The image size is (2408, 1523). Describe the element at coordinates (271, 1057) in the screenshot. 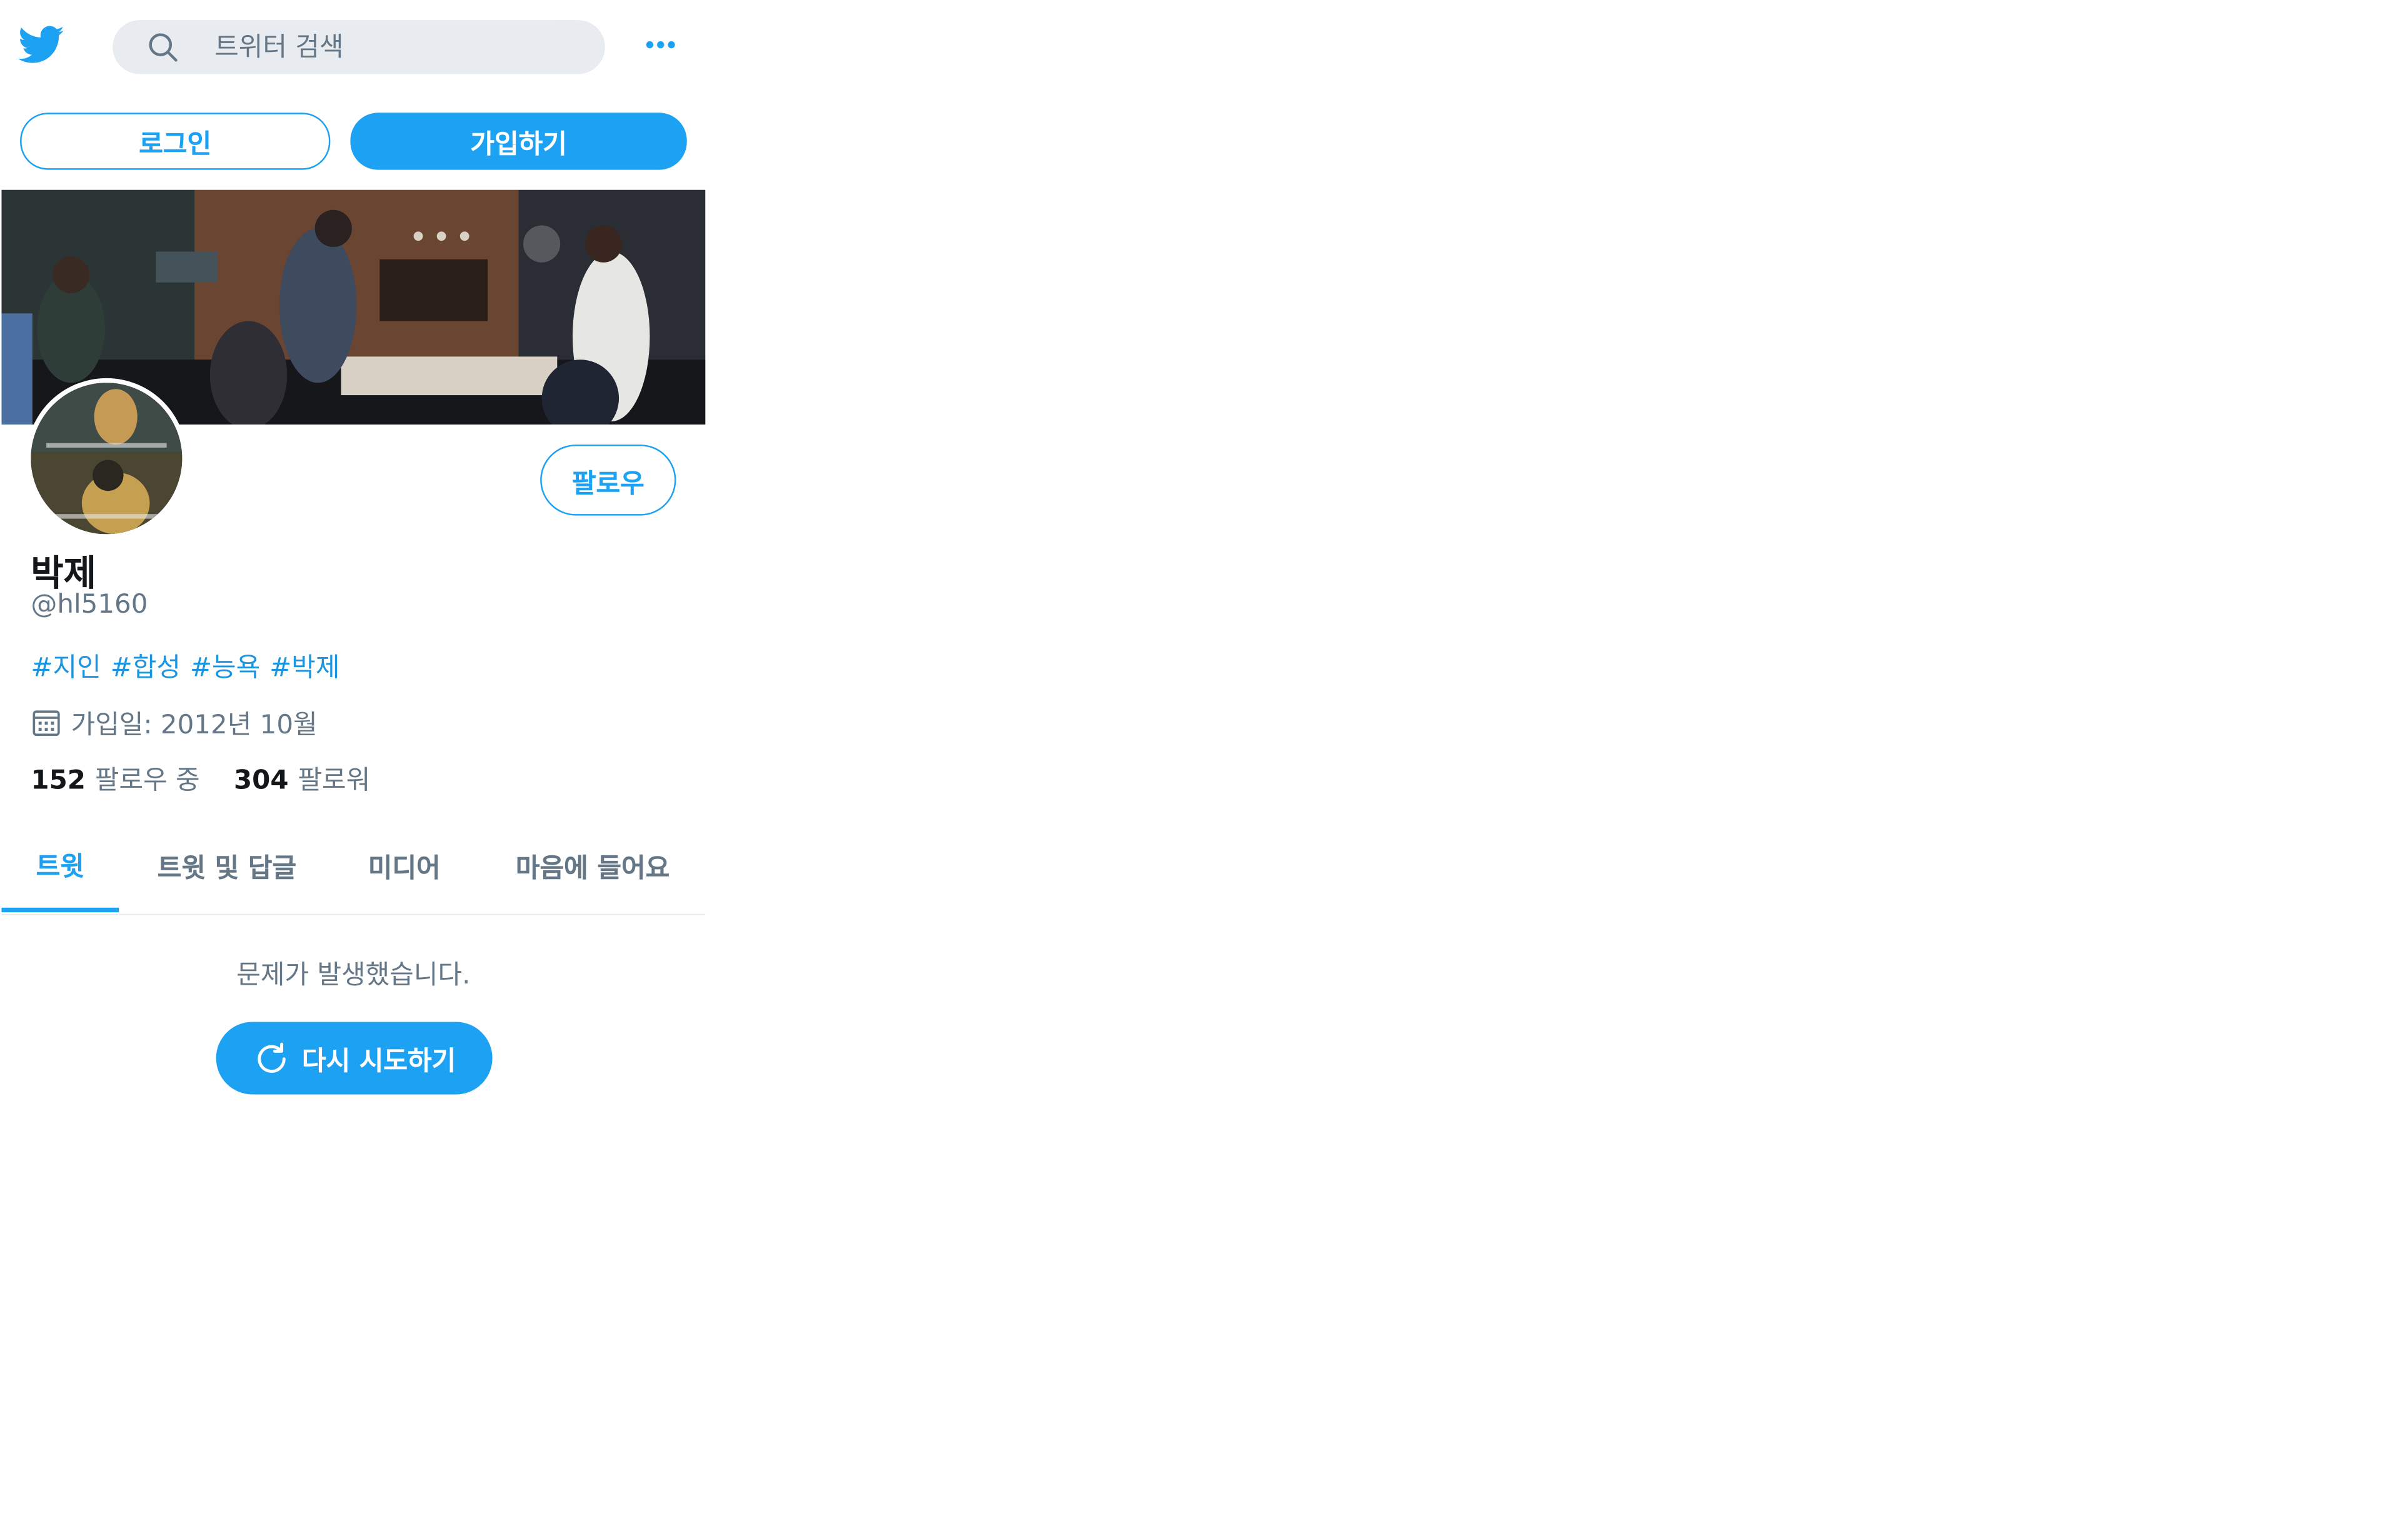

I see `refresh-icon` at that location.